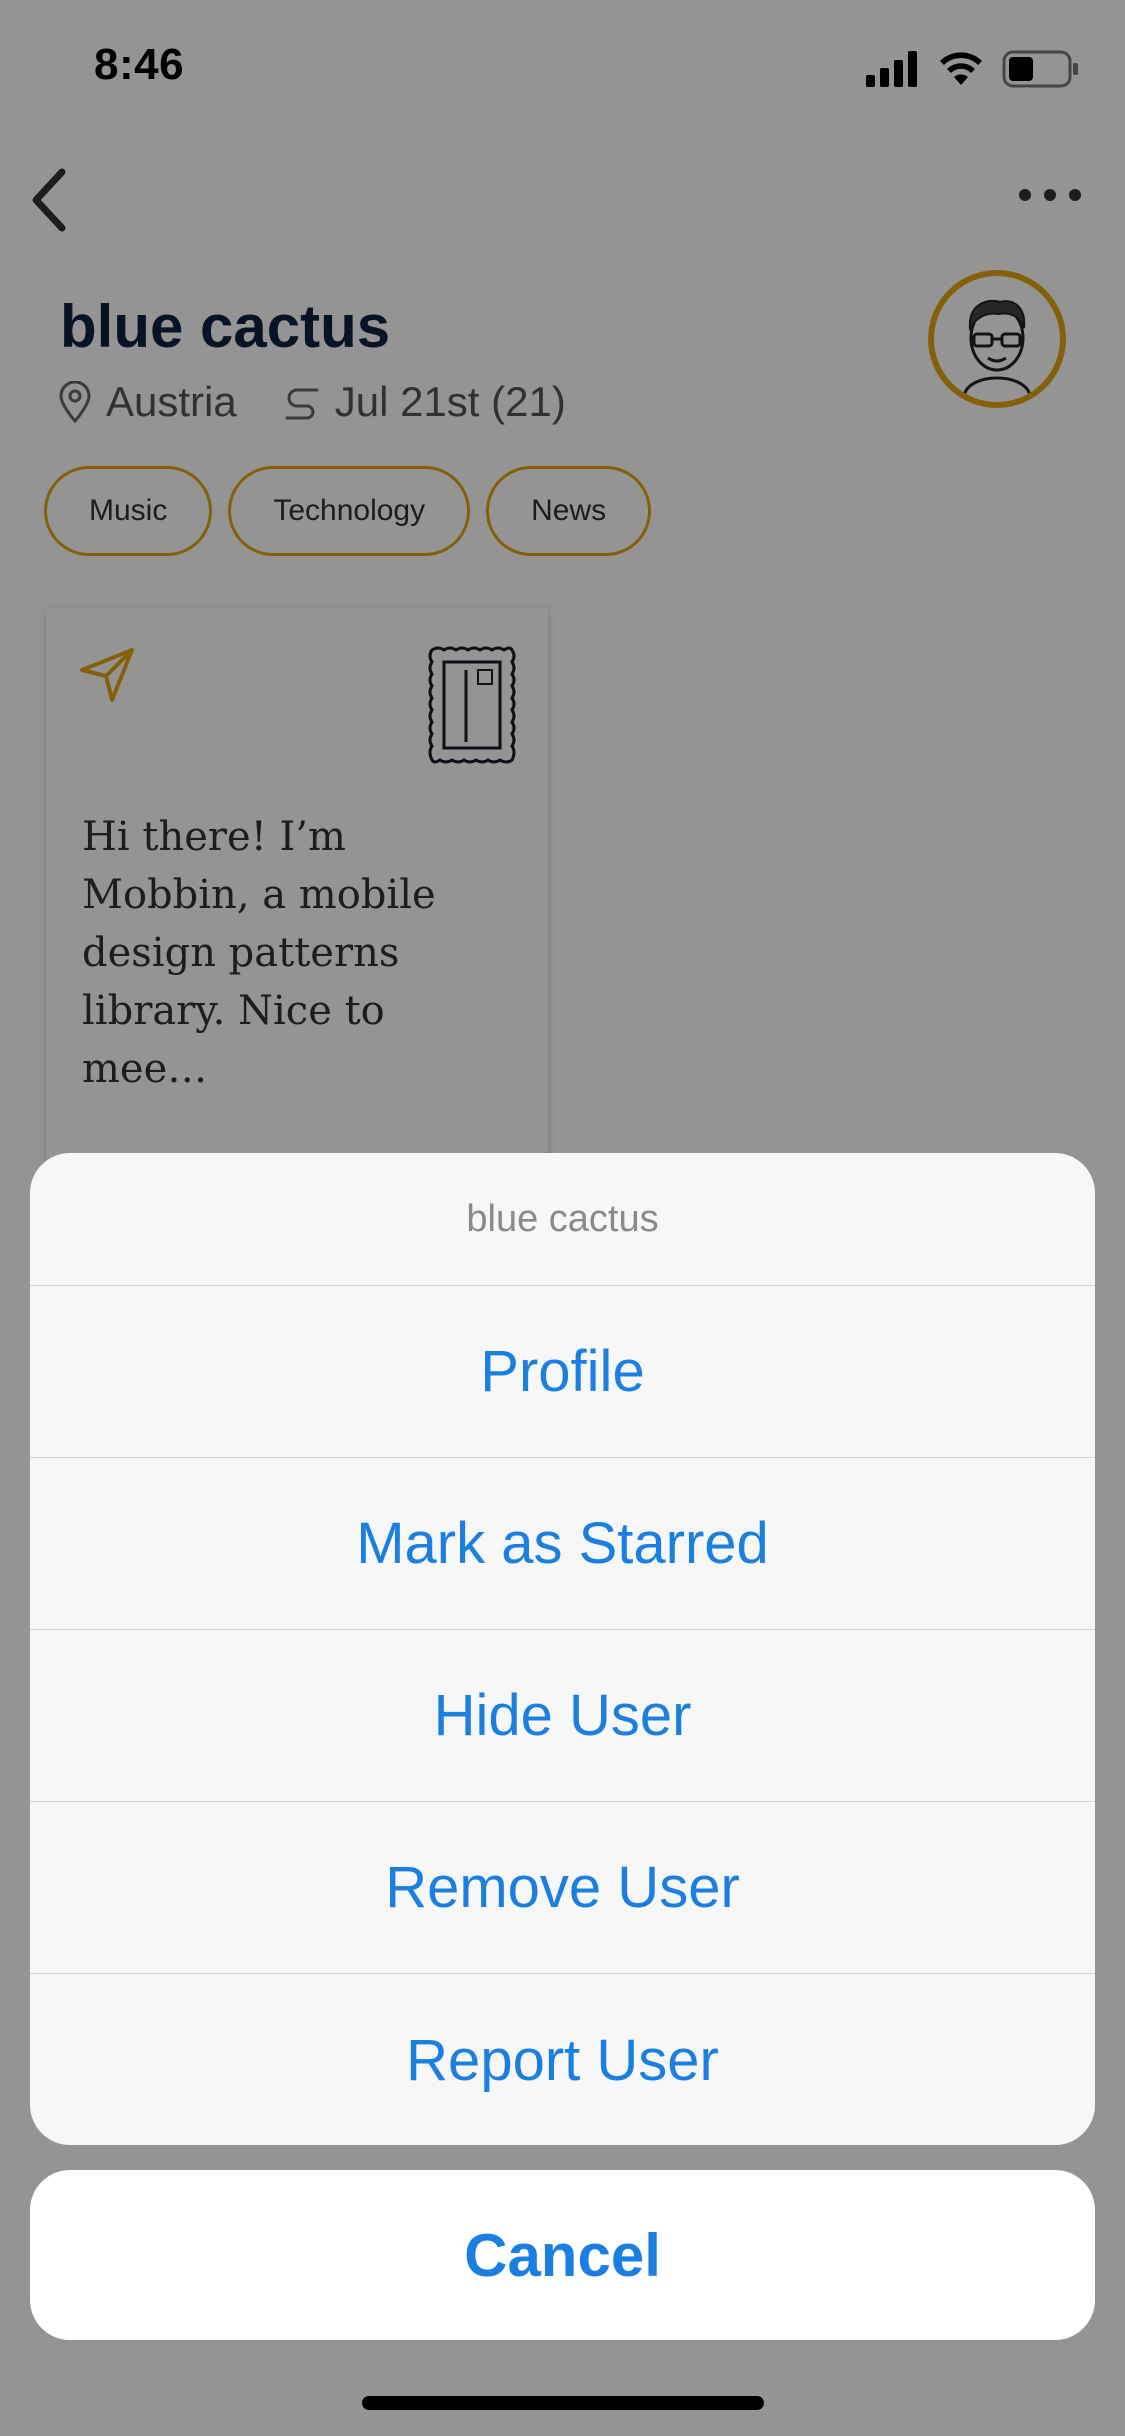  What do you see at coordinates (562, 1888) in the screenshot?
I see `remove-user-action: Remove User` at bounding box center [562, 1888].